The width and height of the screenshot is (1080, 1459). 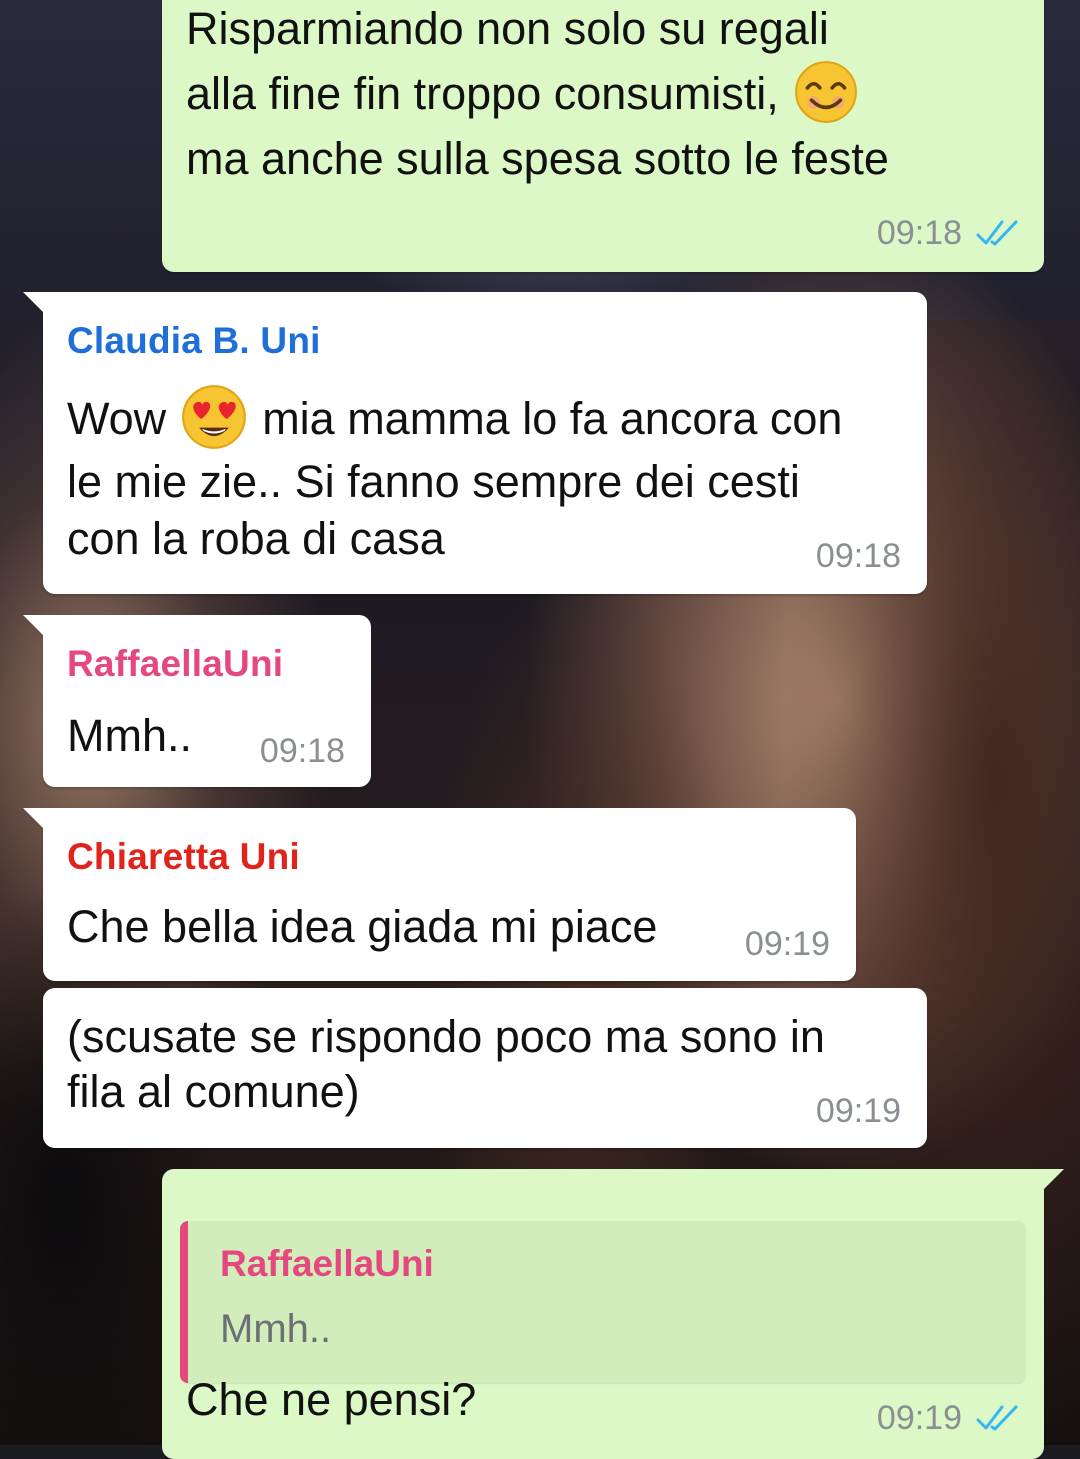 I want to click on heart-eyes-icon, so click(x=214, y=417).